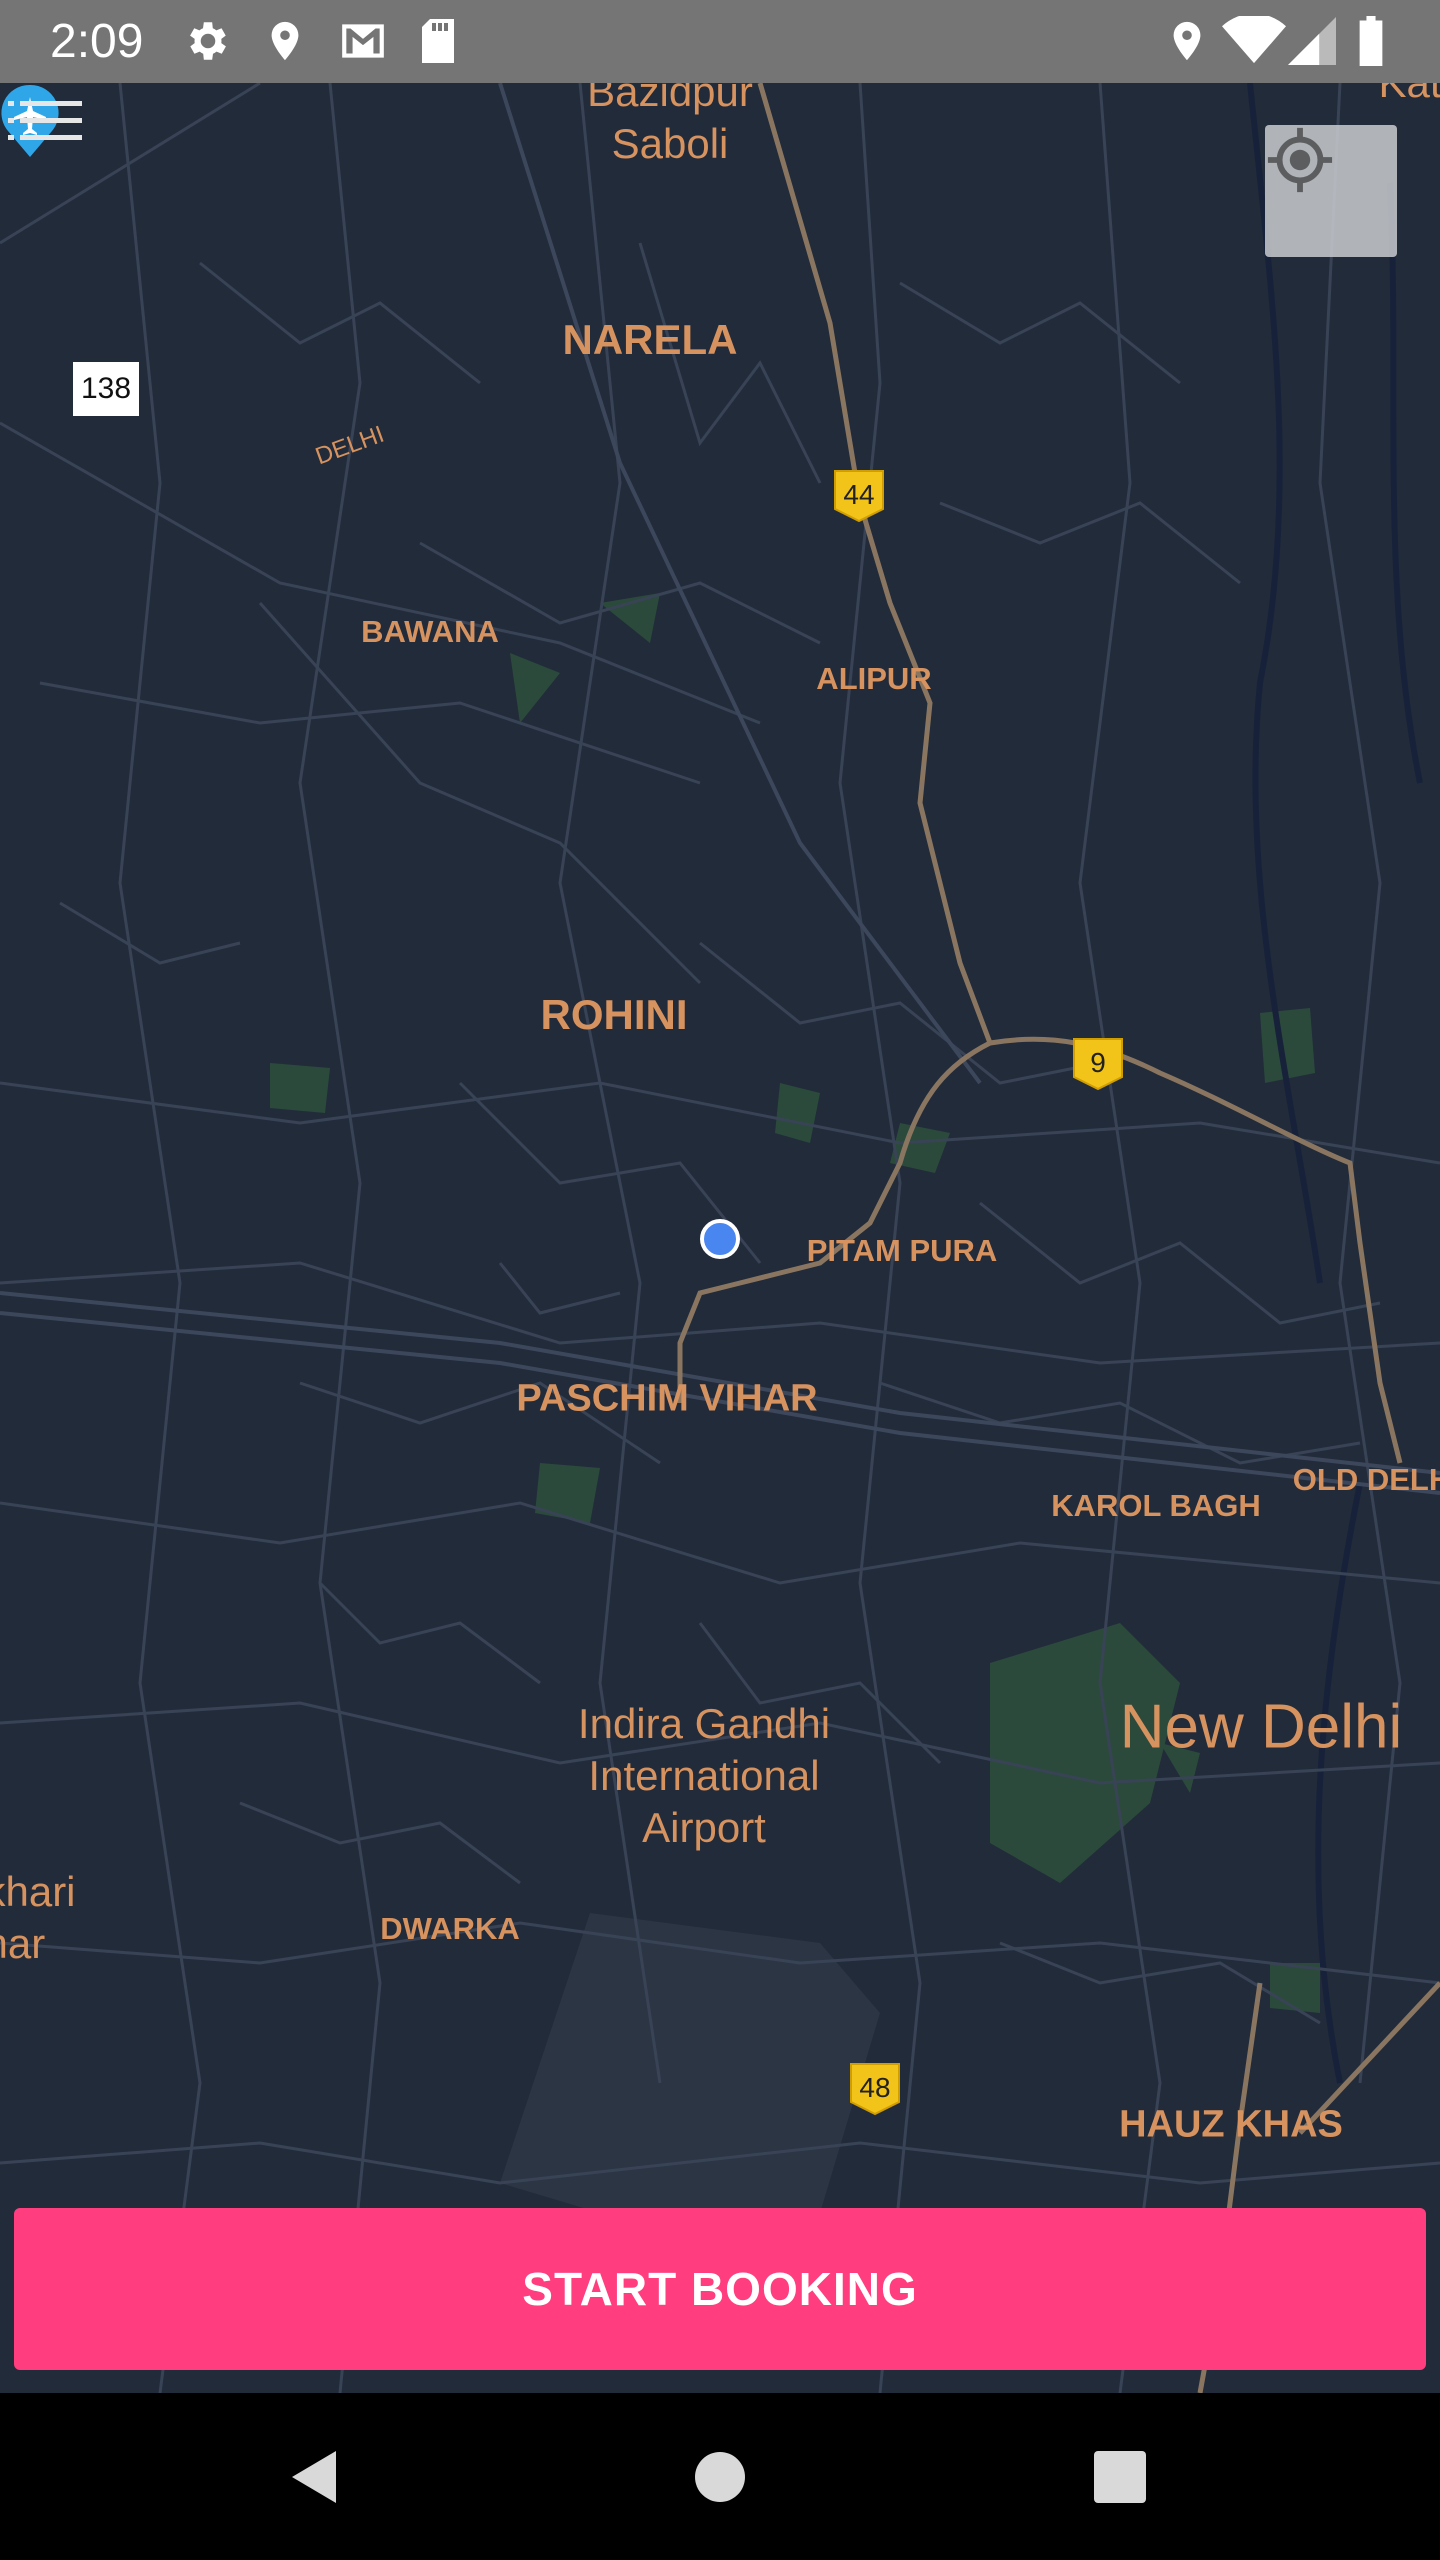 This screenshot has height=2560, width=1440. I want to click on map-label-karol-bagh: KAROL BAGH, so click(1156, 1505).